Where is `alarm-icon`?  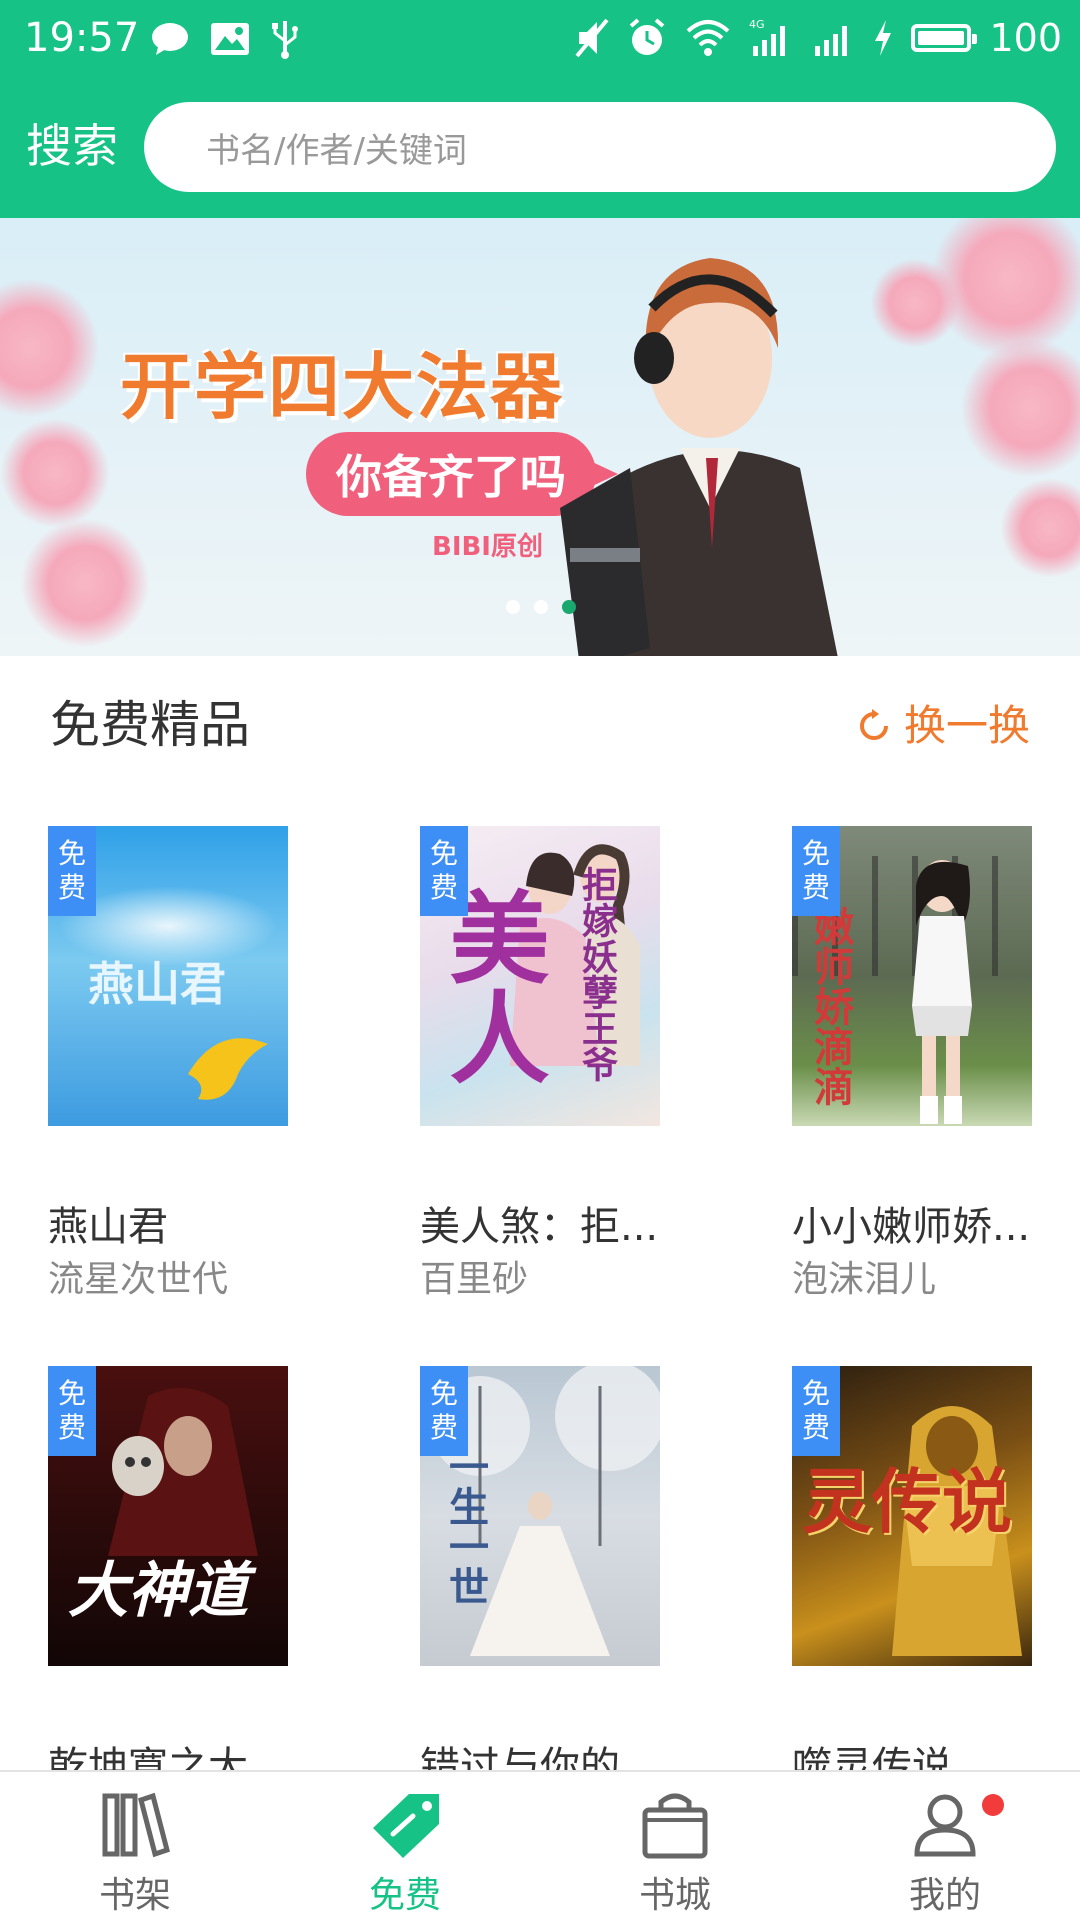
alarm-icon is located at coordinates (647, 36).